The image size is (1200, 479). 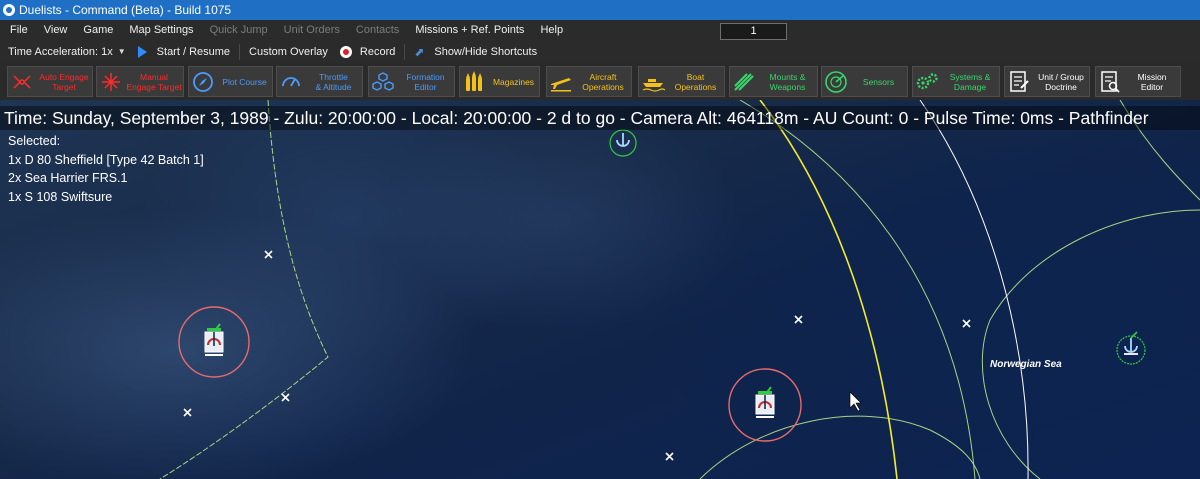 What do you see at coordinates (60, 52) in the screenshot?
I see `time-acceleration-label: Time Acceleration: 1x` at bounding box center [60, 52].